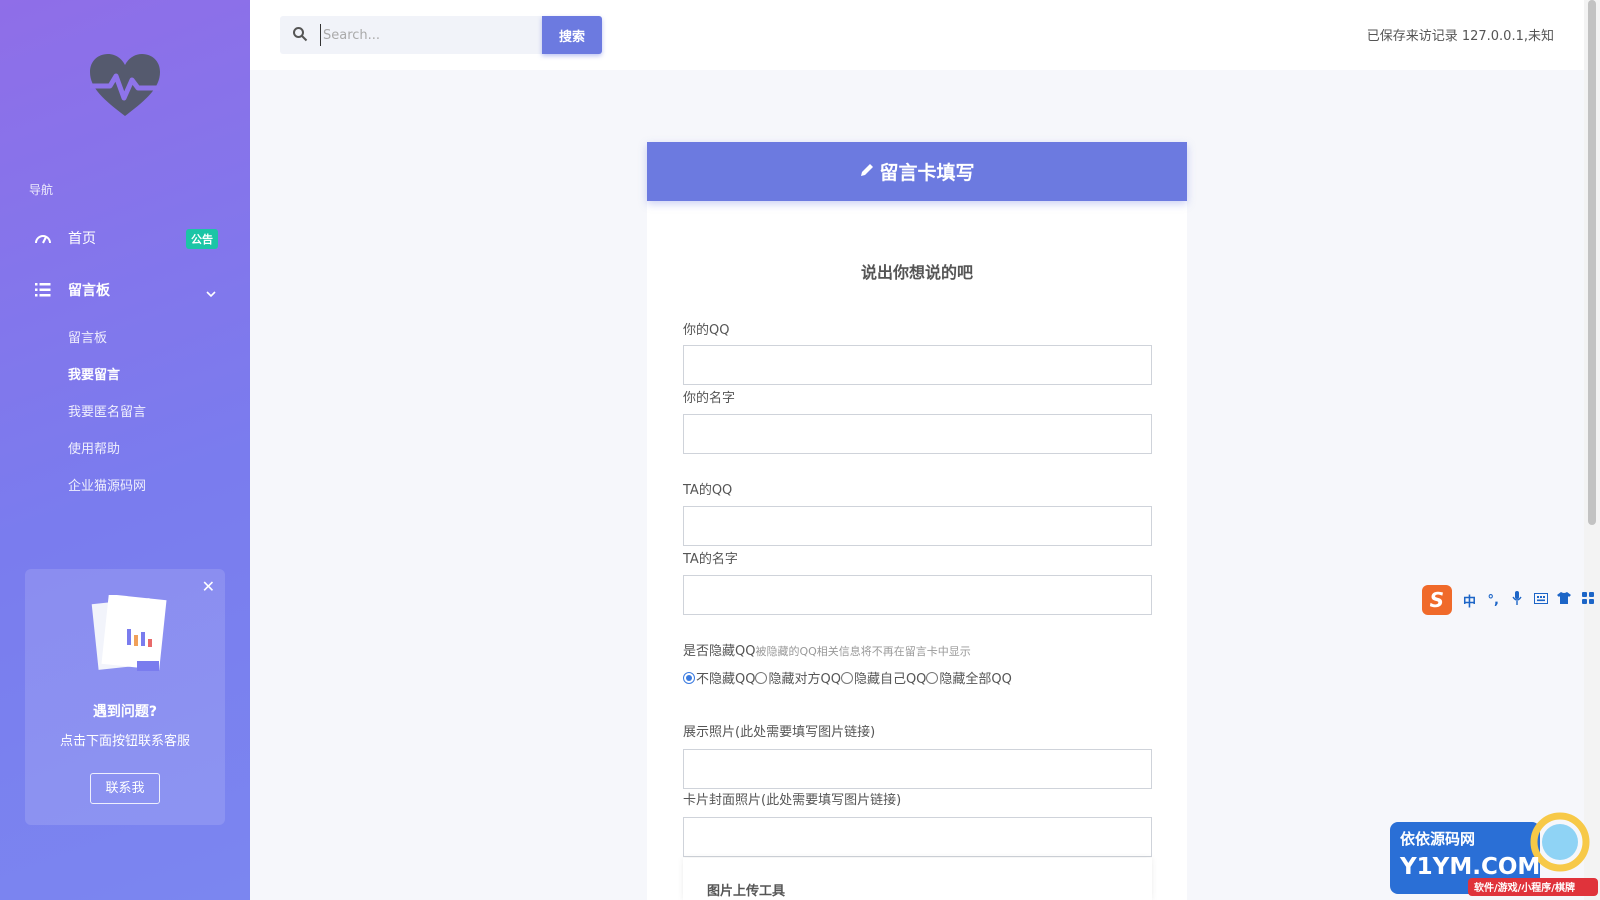 The image size is (1600, 900). I want to click on chevron-down-icon, so click(211, 292).